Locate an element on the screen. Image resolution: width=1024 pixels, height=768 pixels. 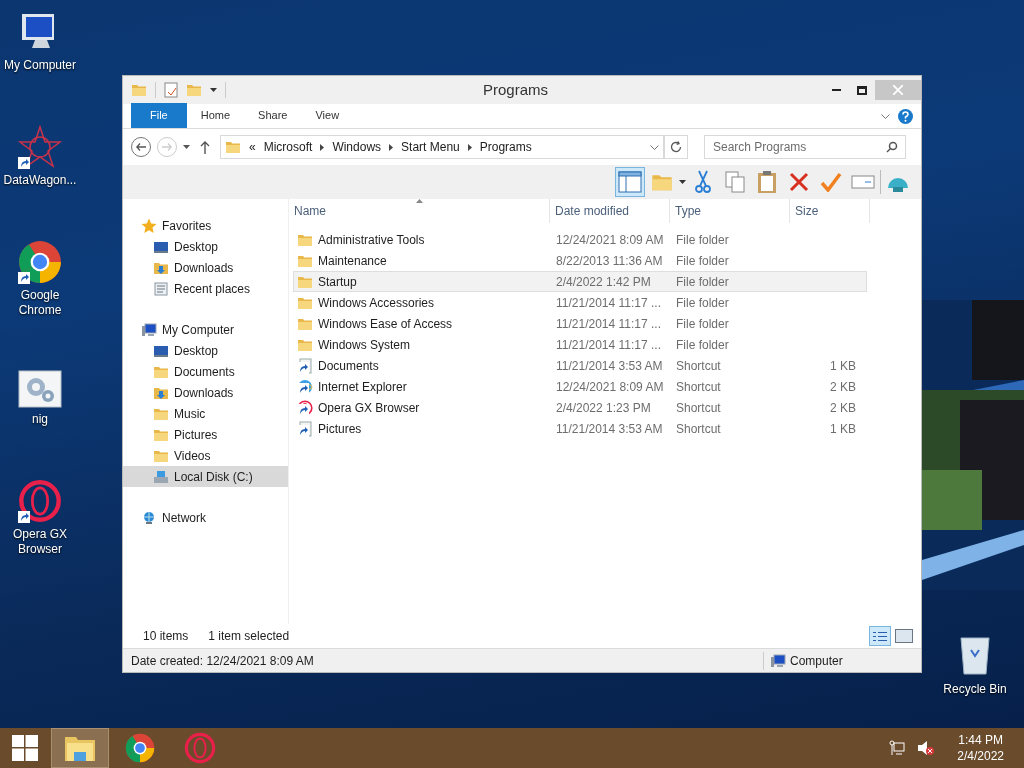
taskbar-app is located at coordinates (80, 748).